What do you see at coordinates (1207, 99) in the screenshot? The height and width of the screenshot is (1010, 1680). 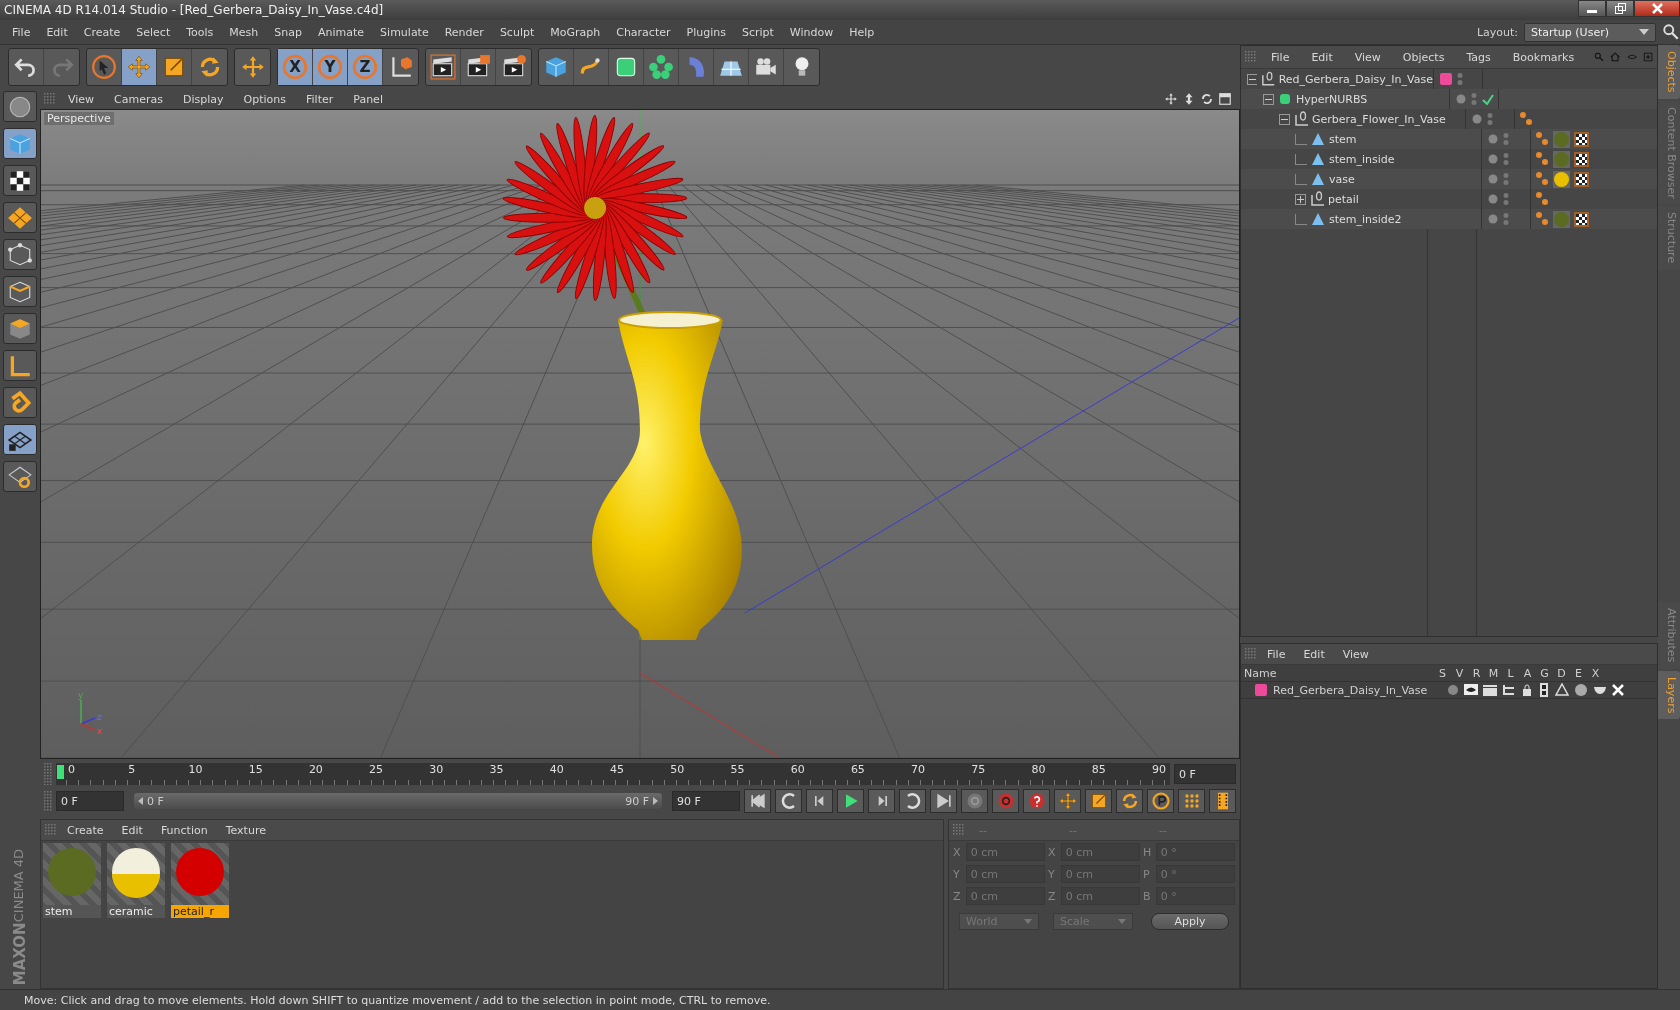 I see `orbit-icon` at bounding box center [1207, 99].